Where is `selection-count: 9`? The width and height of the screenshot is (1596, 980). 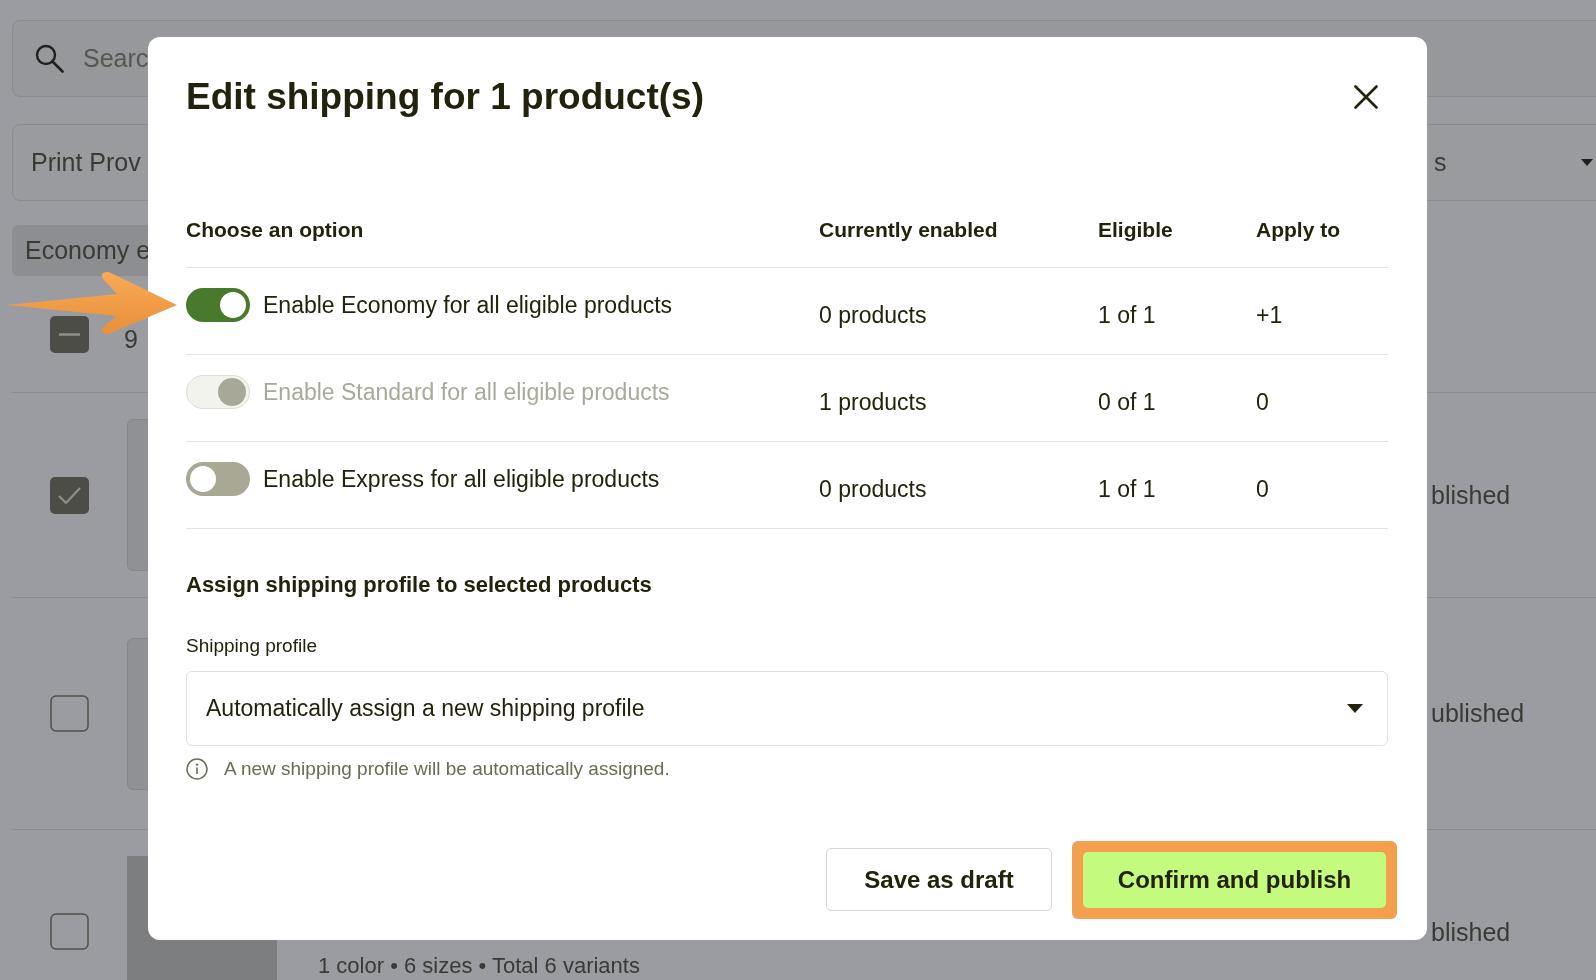 selection-count: 9 is located at coordinates (131, 339).